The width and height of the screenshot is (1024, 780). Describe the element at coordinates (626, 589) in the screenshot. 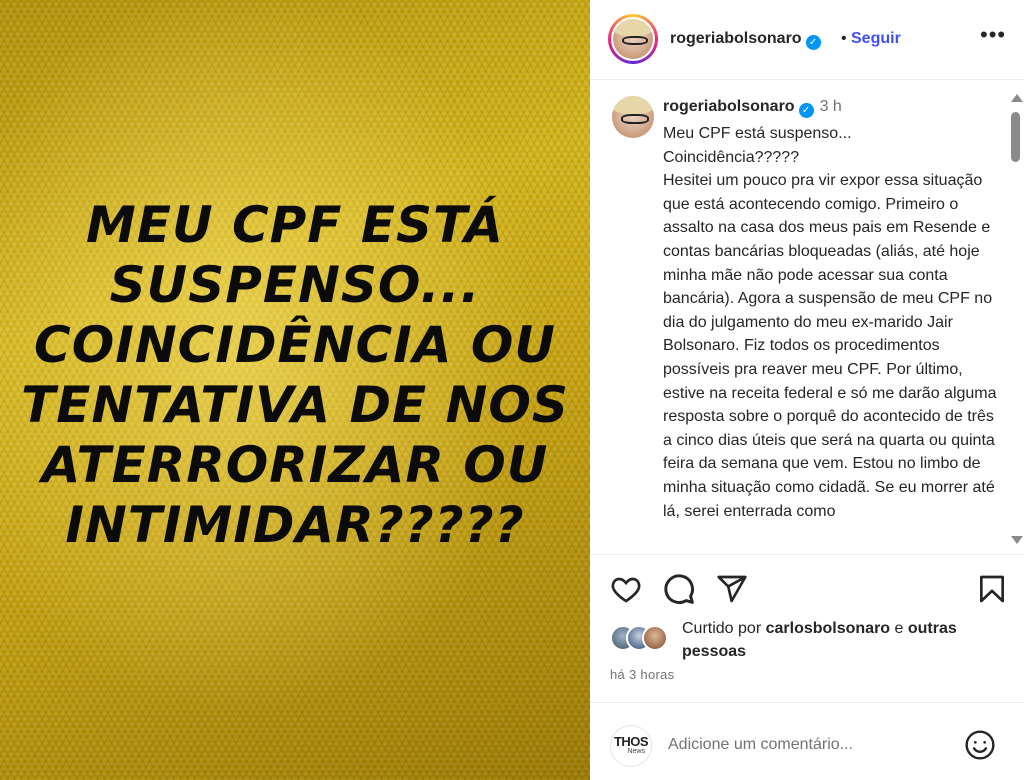

I see `heart-icon` at that location.